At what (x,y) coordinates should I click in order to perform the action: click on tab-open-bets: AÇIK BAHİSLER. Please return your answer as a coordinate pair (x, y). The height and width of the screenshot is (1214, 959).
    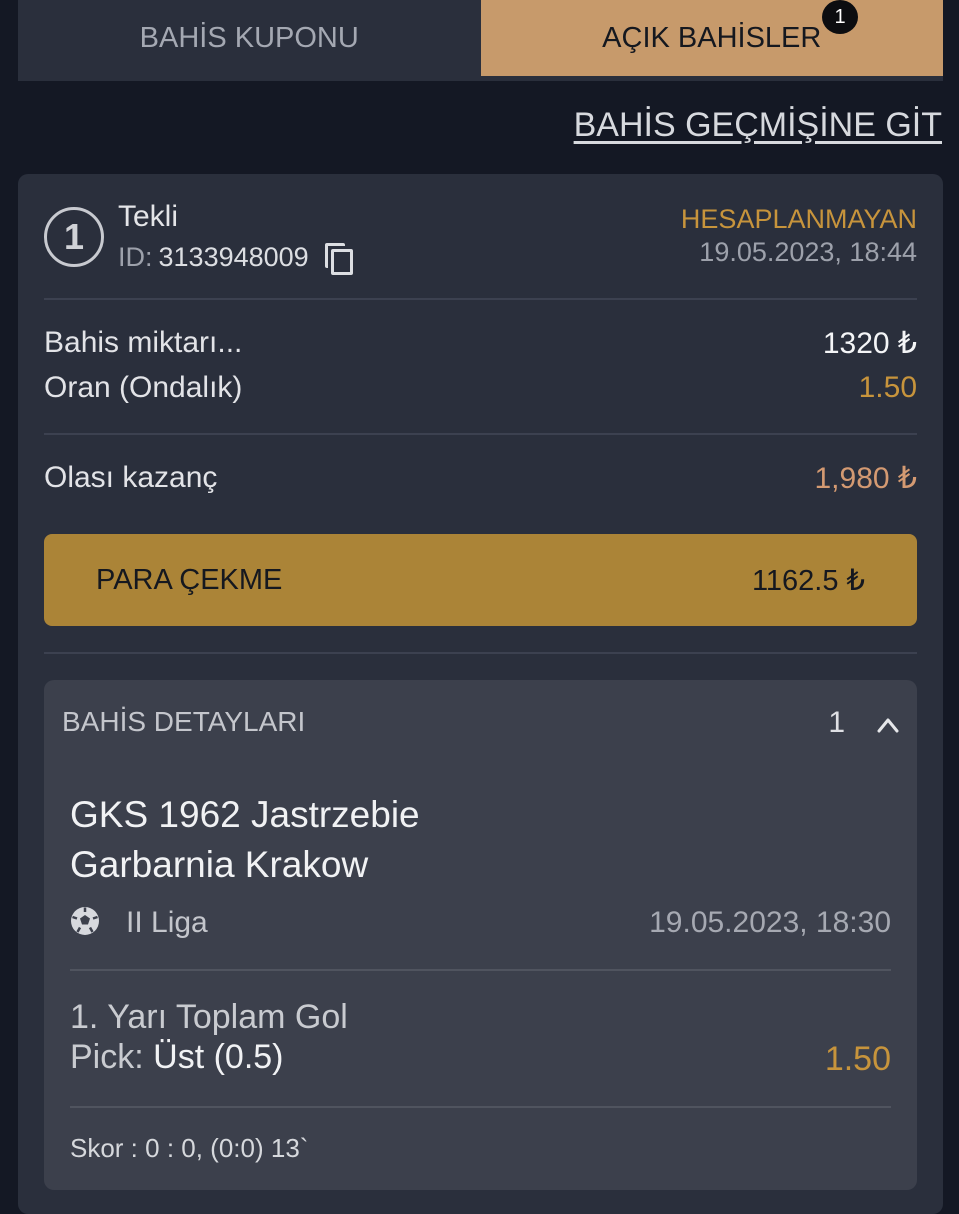
    Looking at the image, I should click on (711, 38).